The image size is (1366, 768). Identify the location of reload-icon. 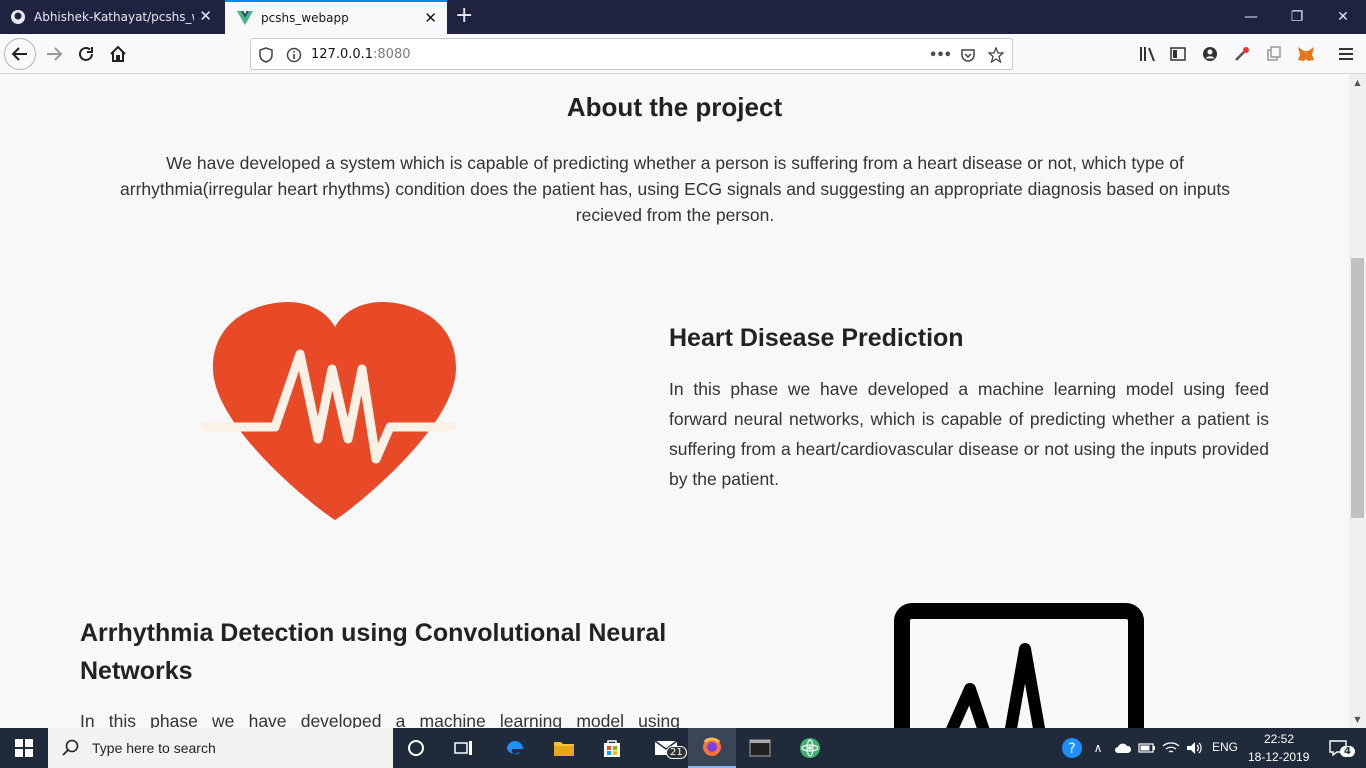
(86, 53).